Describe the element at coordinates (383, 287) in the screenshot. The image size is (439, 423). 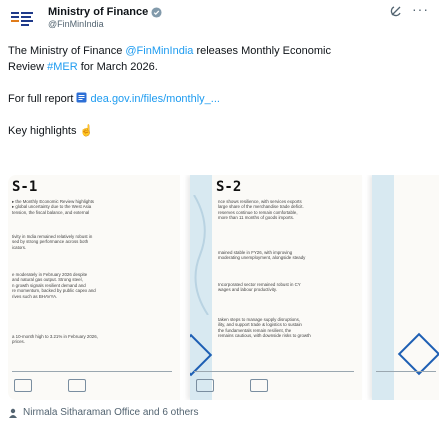
I see `slide-accent-band` at that location.